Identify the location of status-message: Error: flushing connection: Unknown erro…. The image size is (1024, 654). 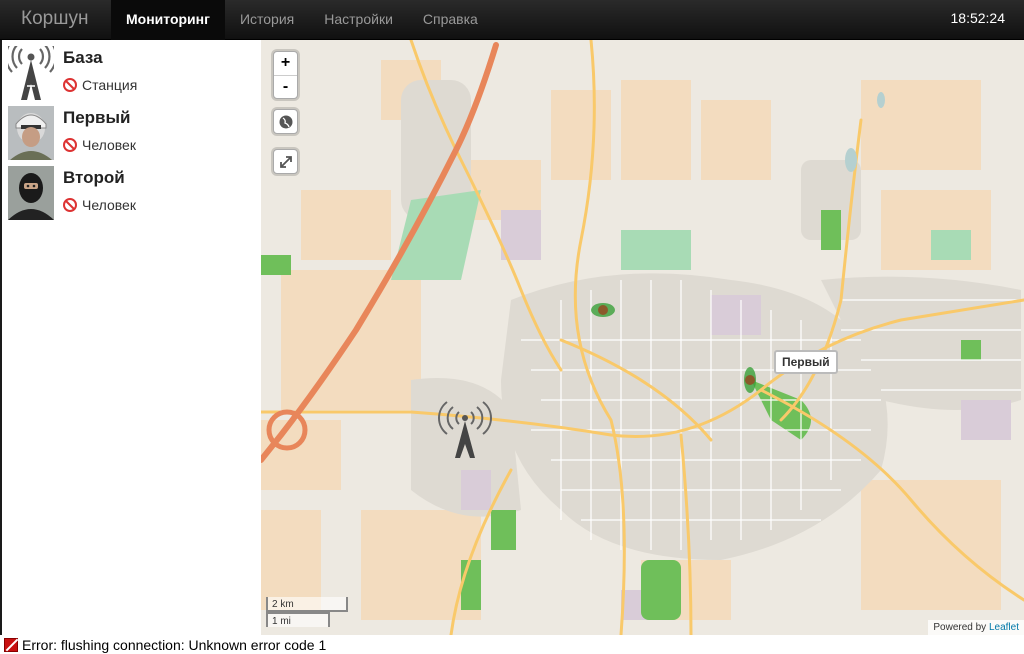
(174, 644).